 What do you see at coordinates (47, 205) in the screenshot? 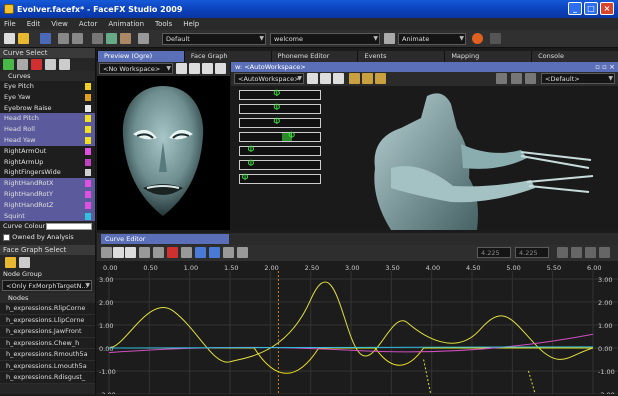
I see `curve-item: RightHandRotZ` at bounding box center [47, 205].